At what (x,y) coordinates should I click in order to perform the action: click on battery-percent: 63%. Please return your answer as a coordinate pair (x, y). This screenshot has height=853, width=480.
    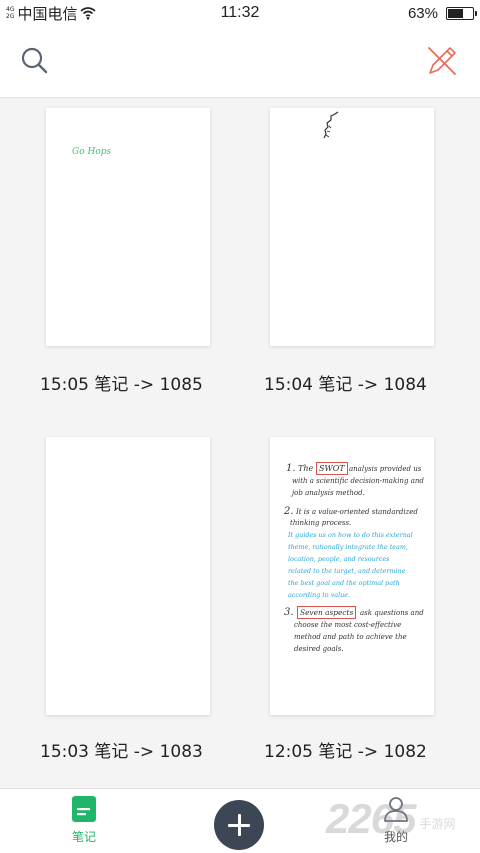
    Looking at the image, I should click on (422, 13).